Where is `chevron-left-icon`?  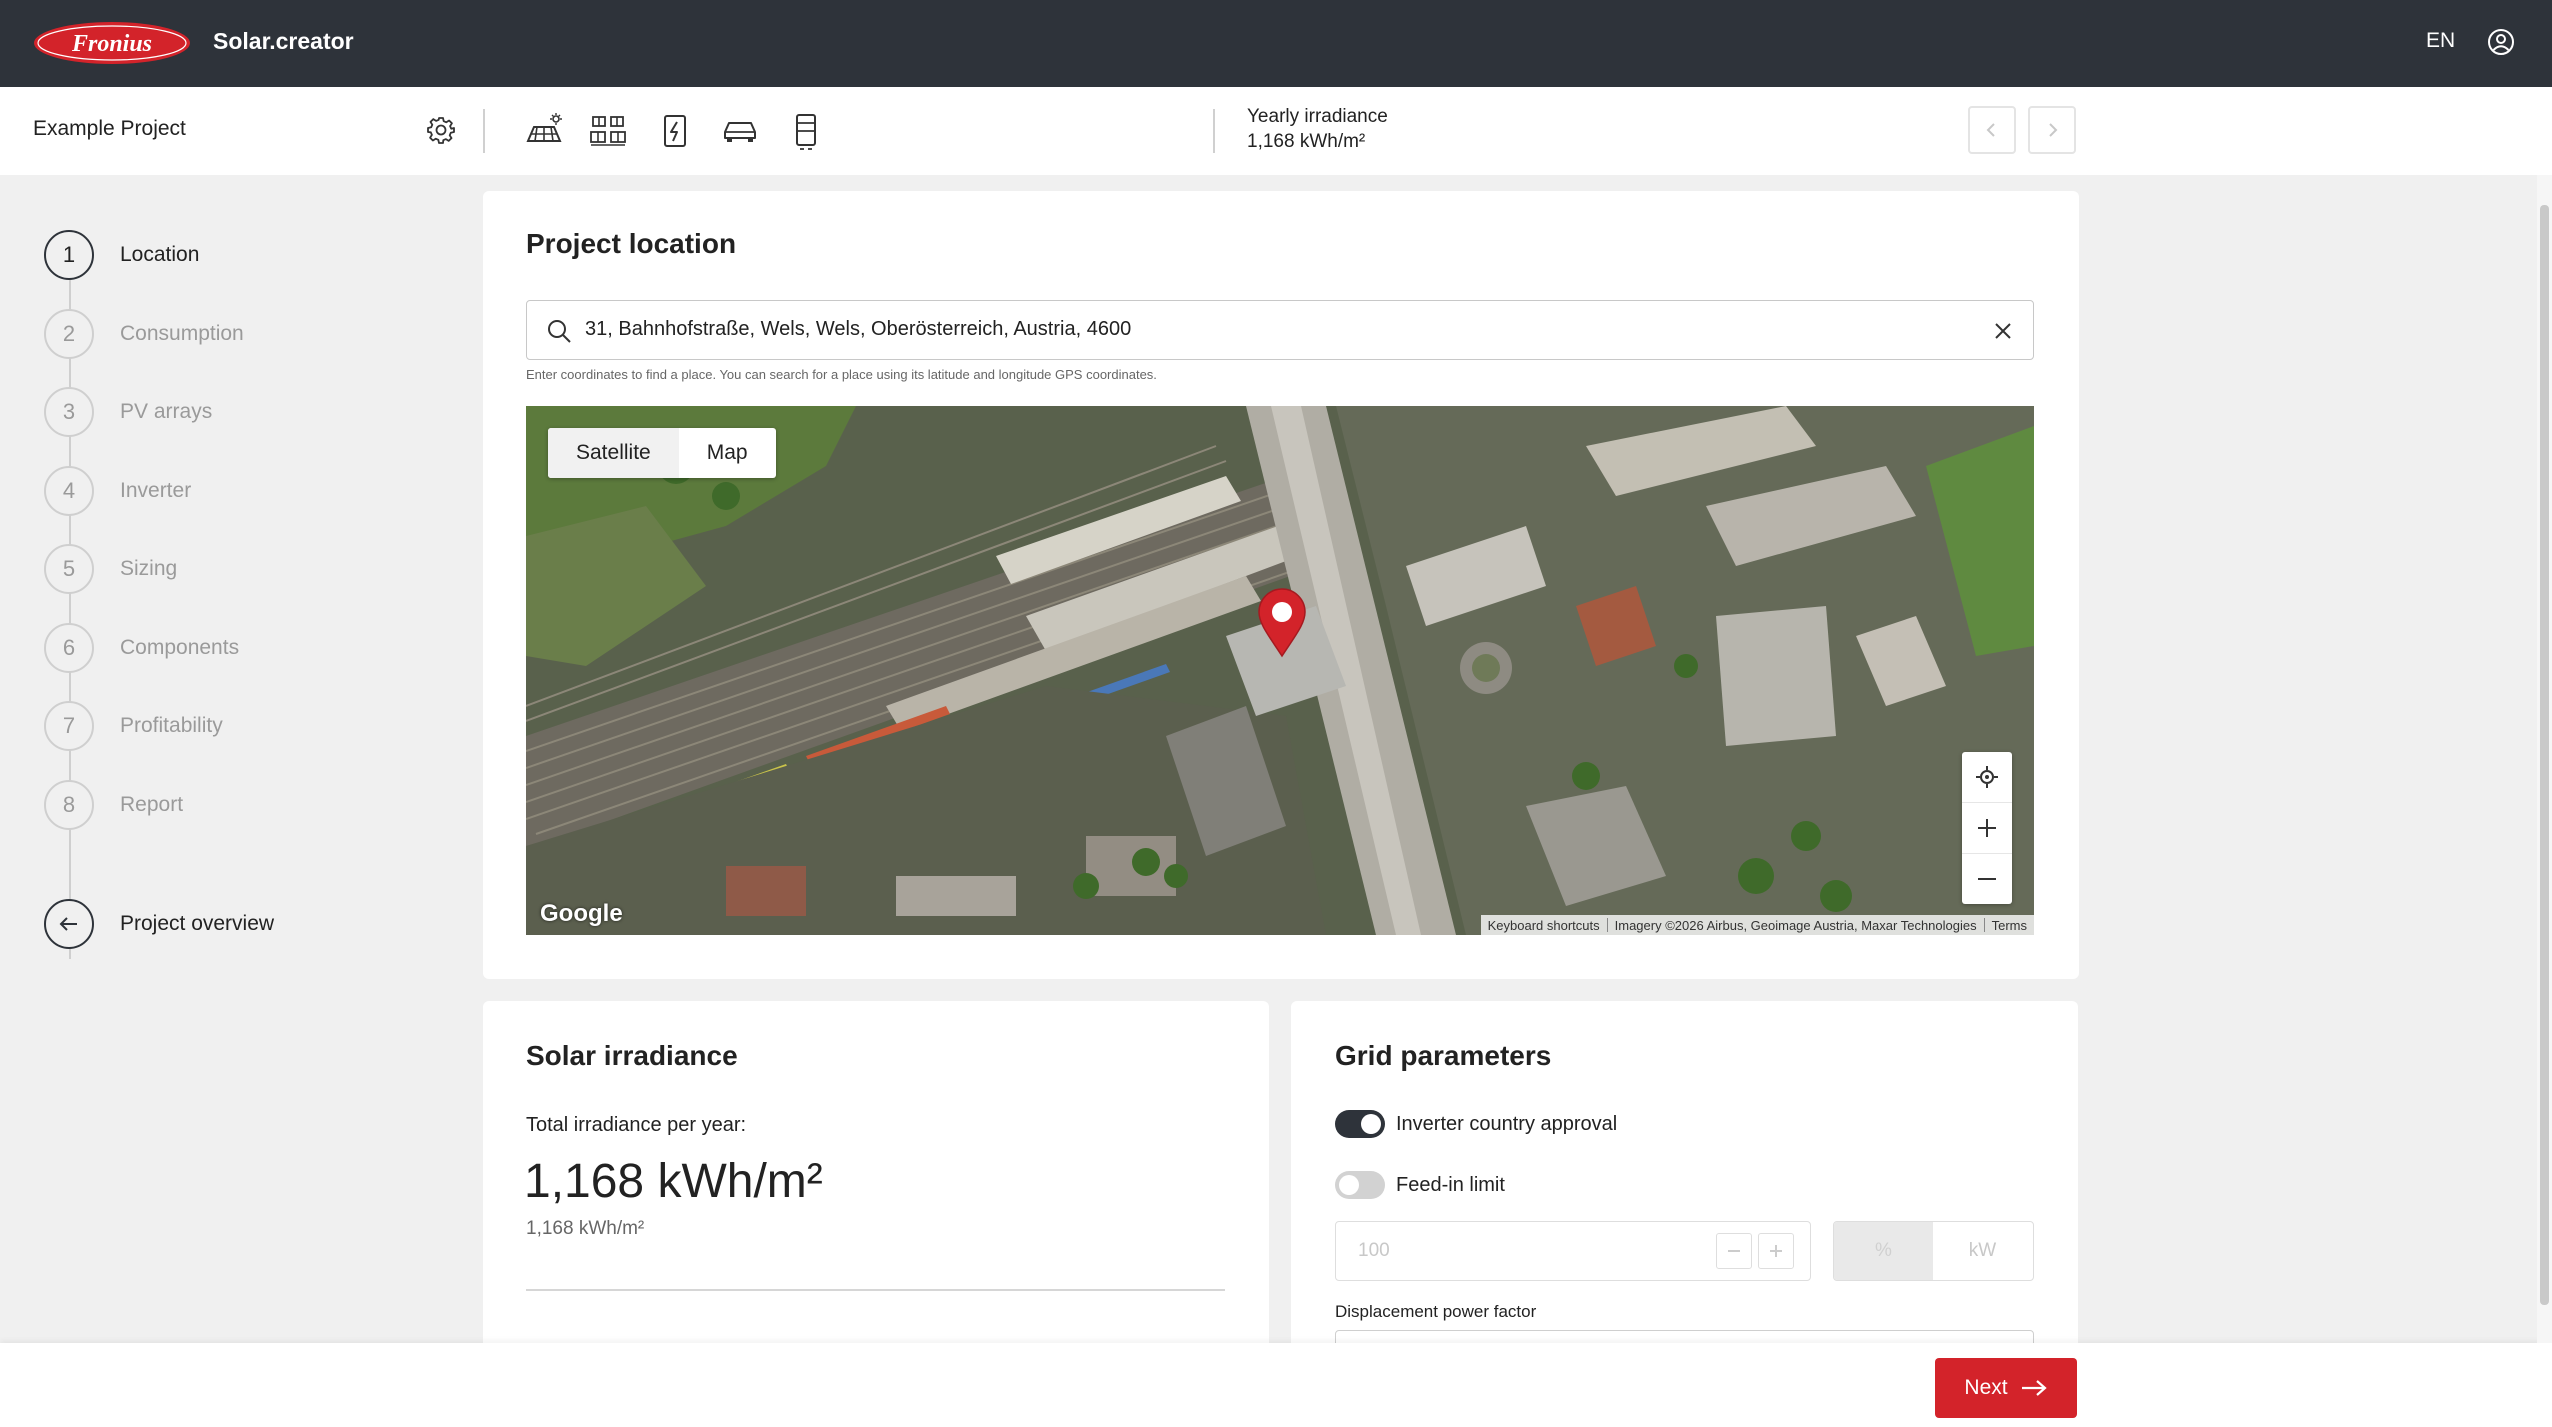 chevron-left-icon is located at coordinates (1990, 130).